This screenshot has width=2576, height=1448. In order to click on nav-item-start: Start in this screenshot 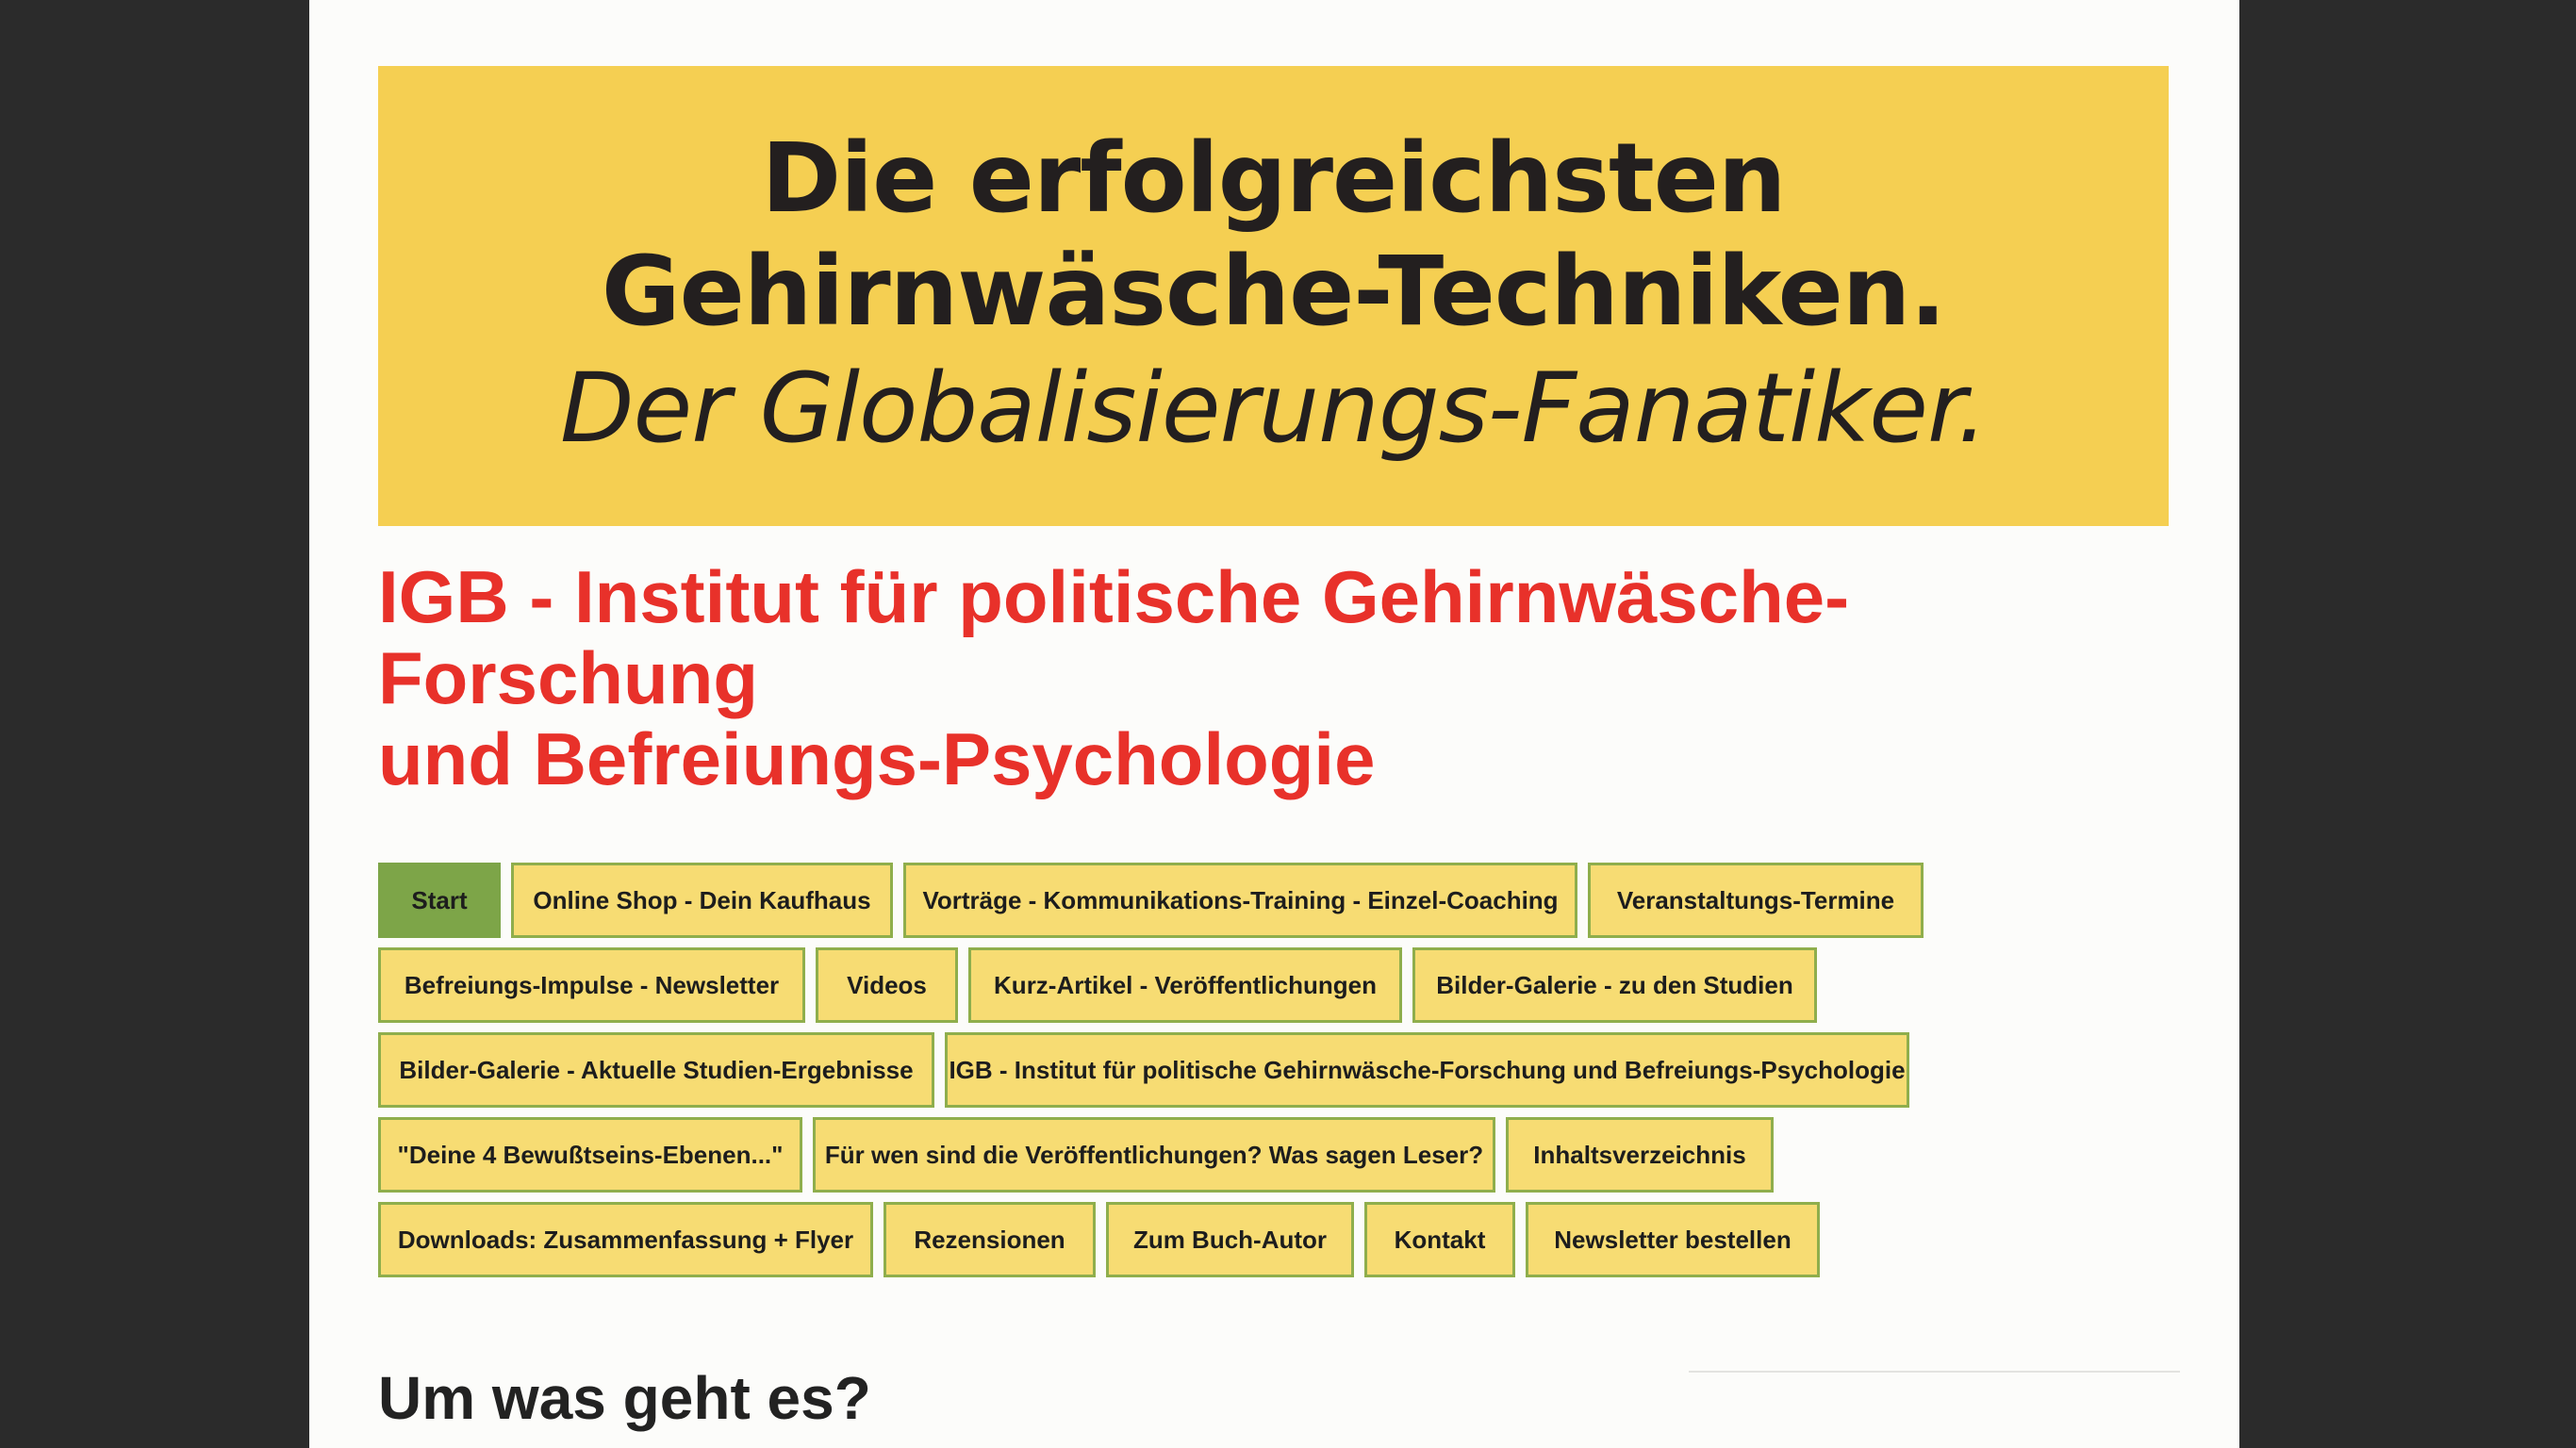, I will do `click(439, 900)`.